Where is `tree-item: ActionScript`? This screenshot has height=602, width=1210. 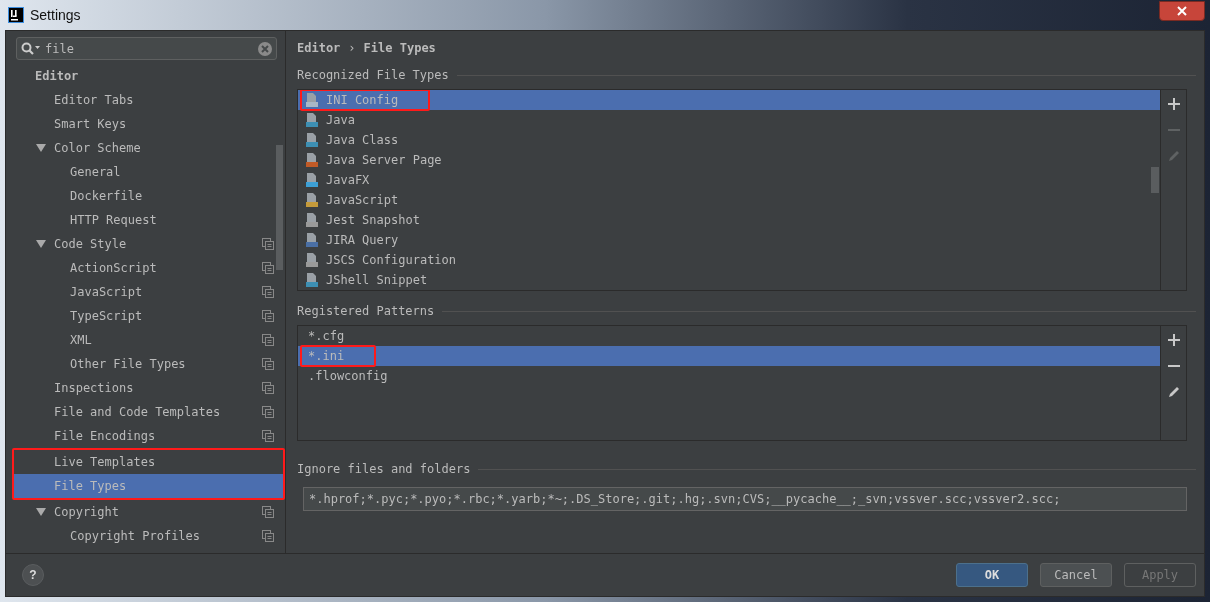
tree-item: ActionScript is located at coordinates (145, 268).